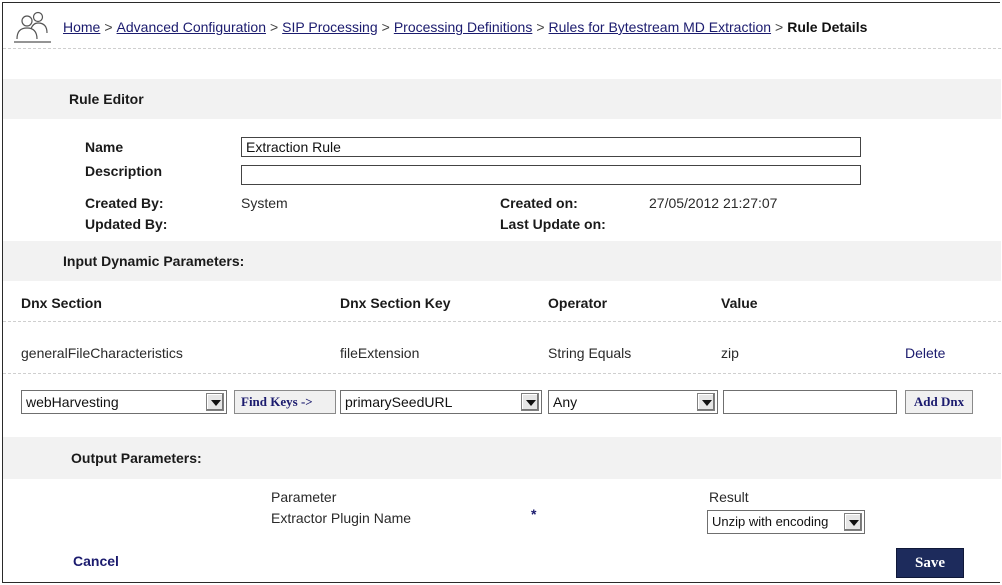 Image resolution: width=1002 pixels, height=585 pixels. I want to click on breadcrumb-processing-definitions: Processing Definitions, so click(463, 27).